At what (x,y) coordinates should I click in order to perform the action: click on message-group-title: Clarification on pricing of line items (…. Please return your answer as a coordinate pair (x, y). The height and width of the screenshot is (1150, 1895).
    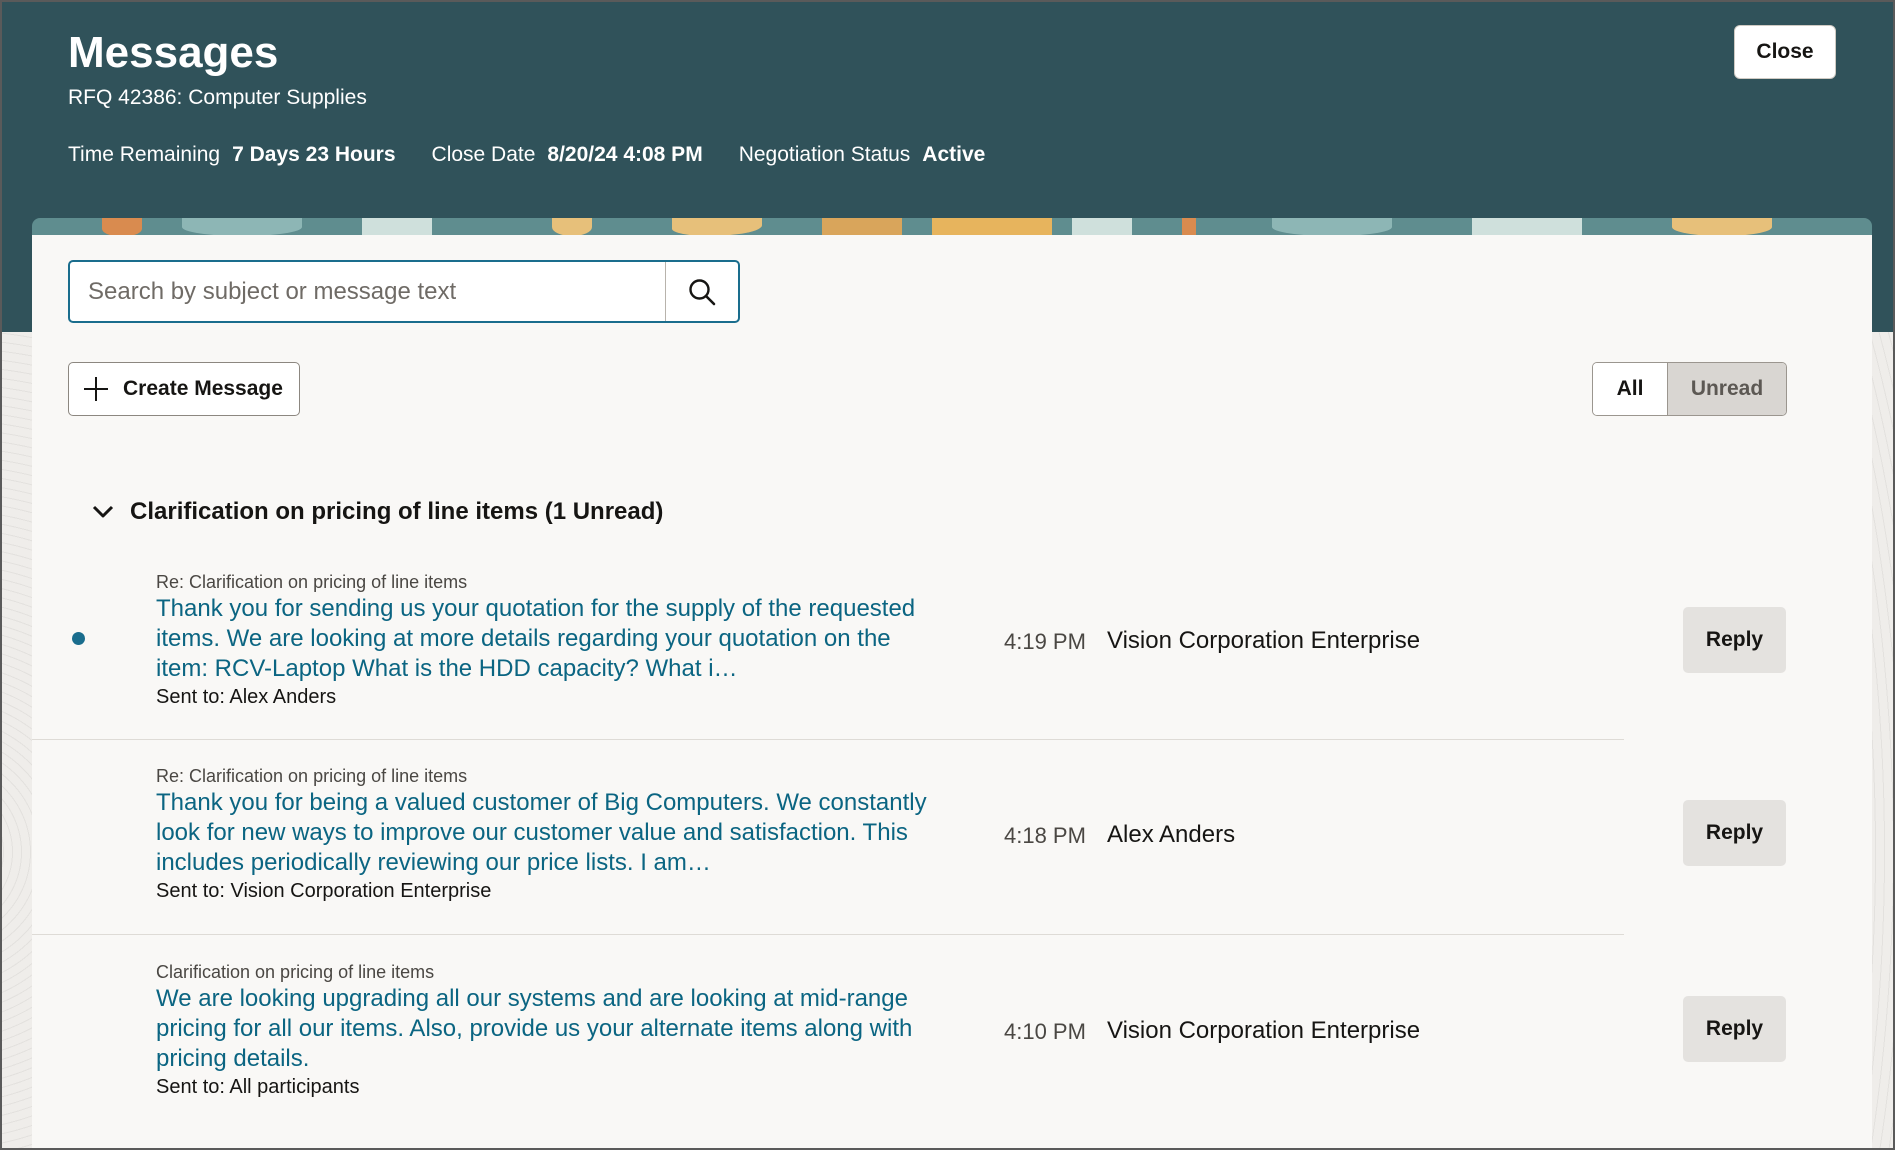
    Looking at the image, I should click on (397, 511).